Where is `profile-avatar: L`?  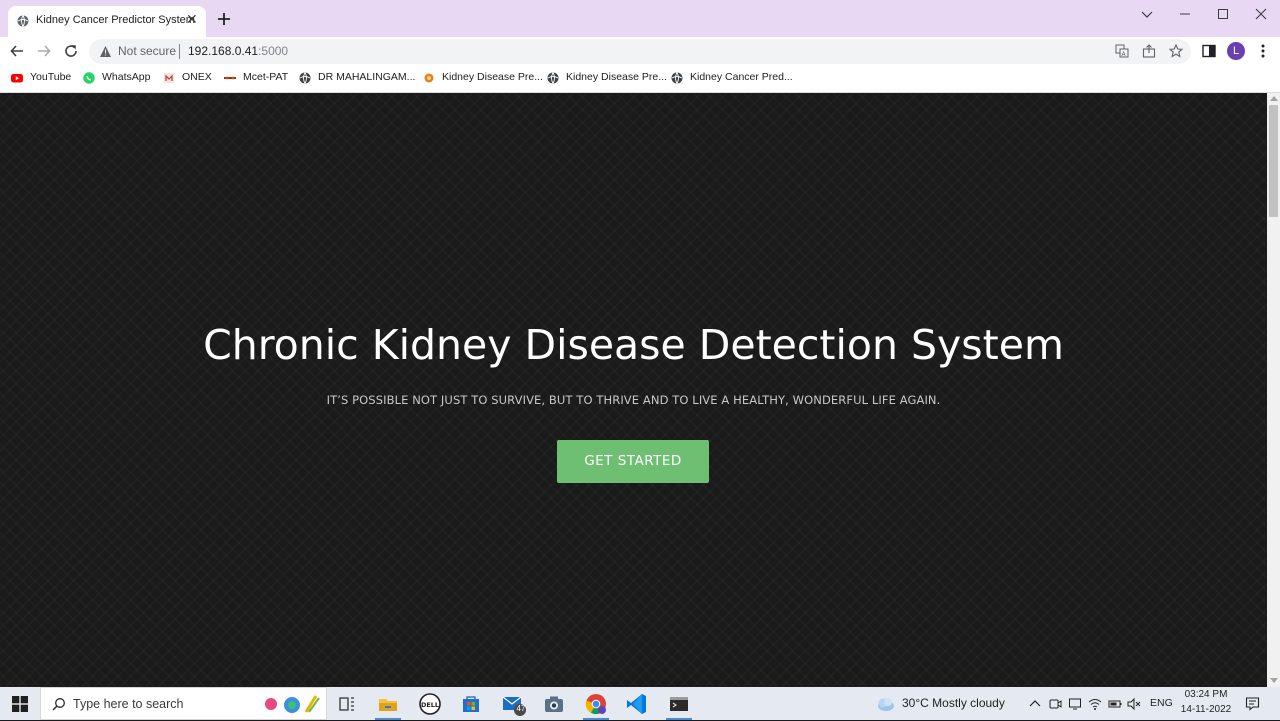 profile-avatar: L is located at coordinates (1236, 51).